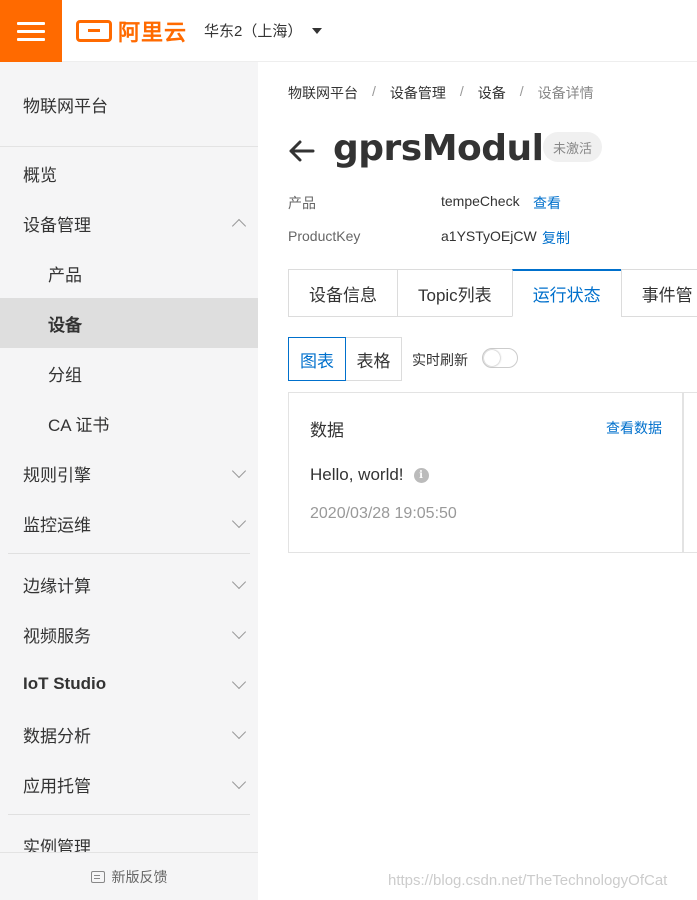 The image size is (697, 900). Describe the element at coordinates (79, 425) in the screenshot. I see `sidebar-item-label: CA 证书` at that location.